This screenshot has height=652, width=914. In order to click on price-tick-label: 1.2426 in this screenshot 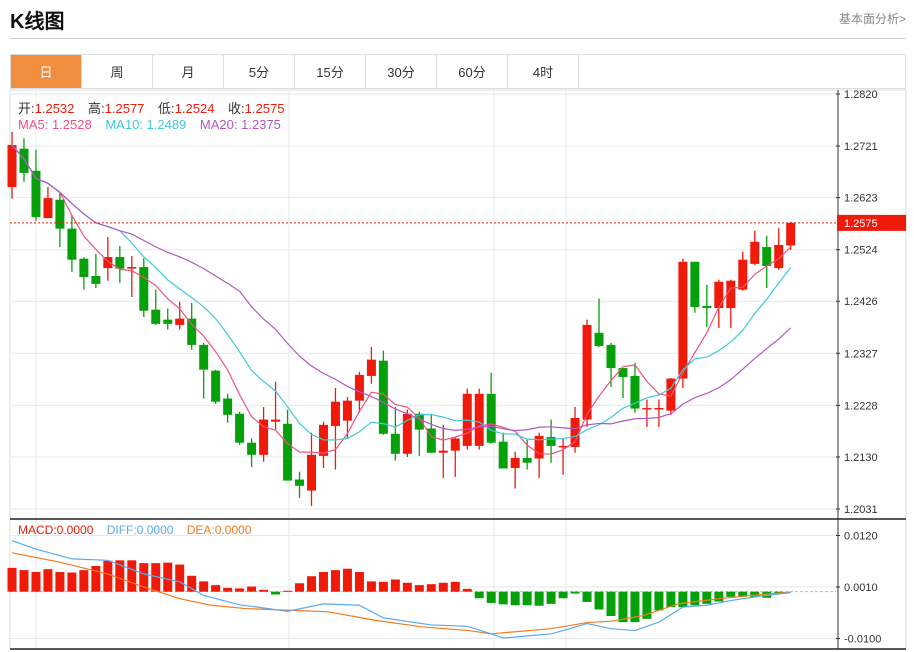, I will do `click(861, 302)`.